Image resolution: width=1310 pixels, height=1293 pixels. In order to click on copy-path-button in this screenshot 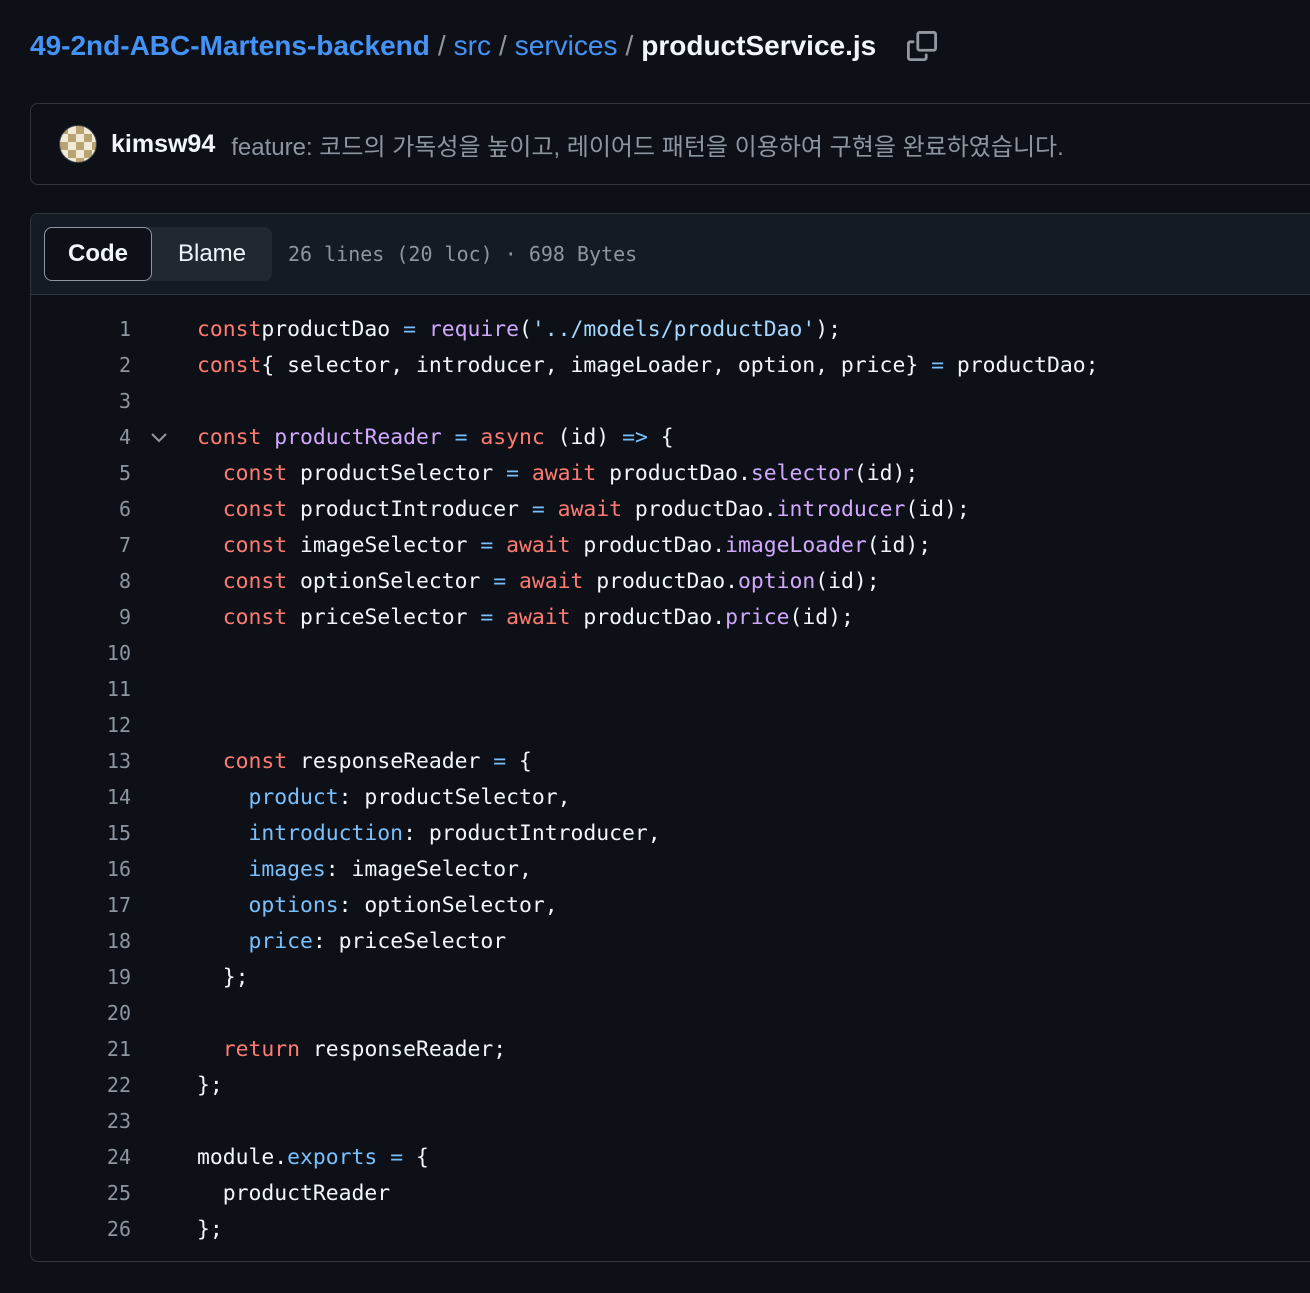, I will do `click(922, 46)`.